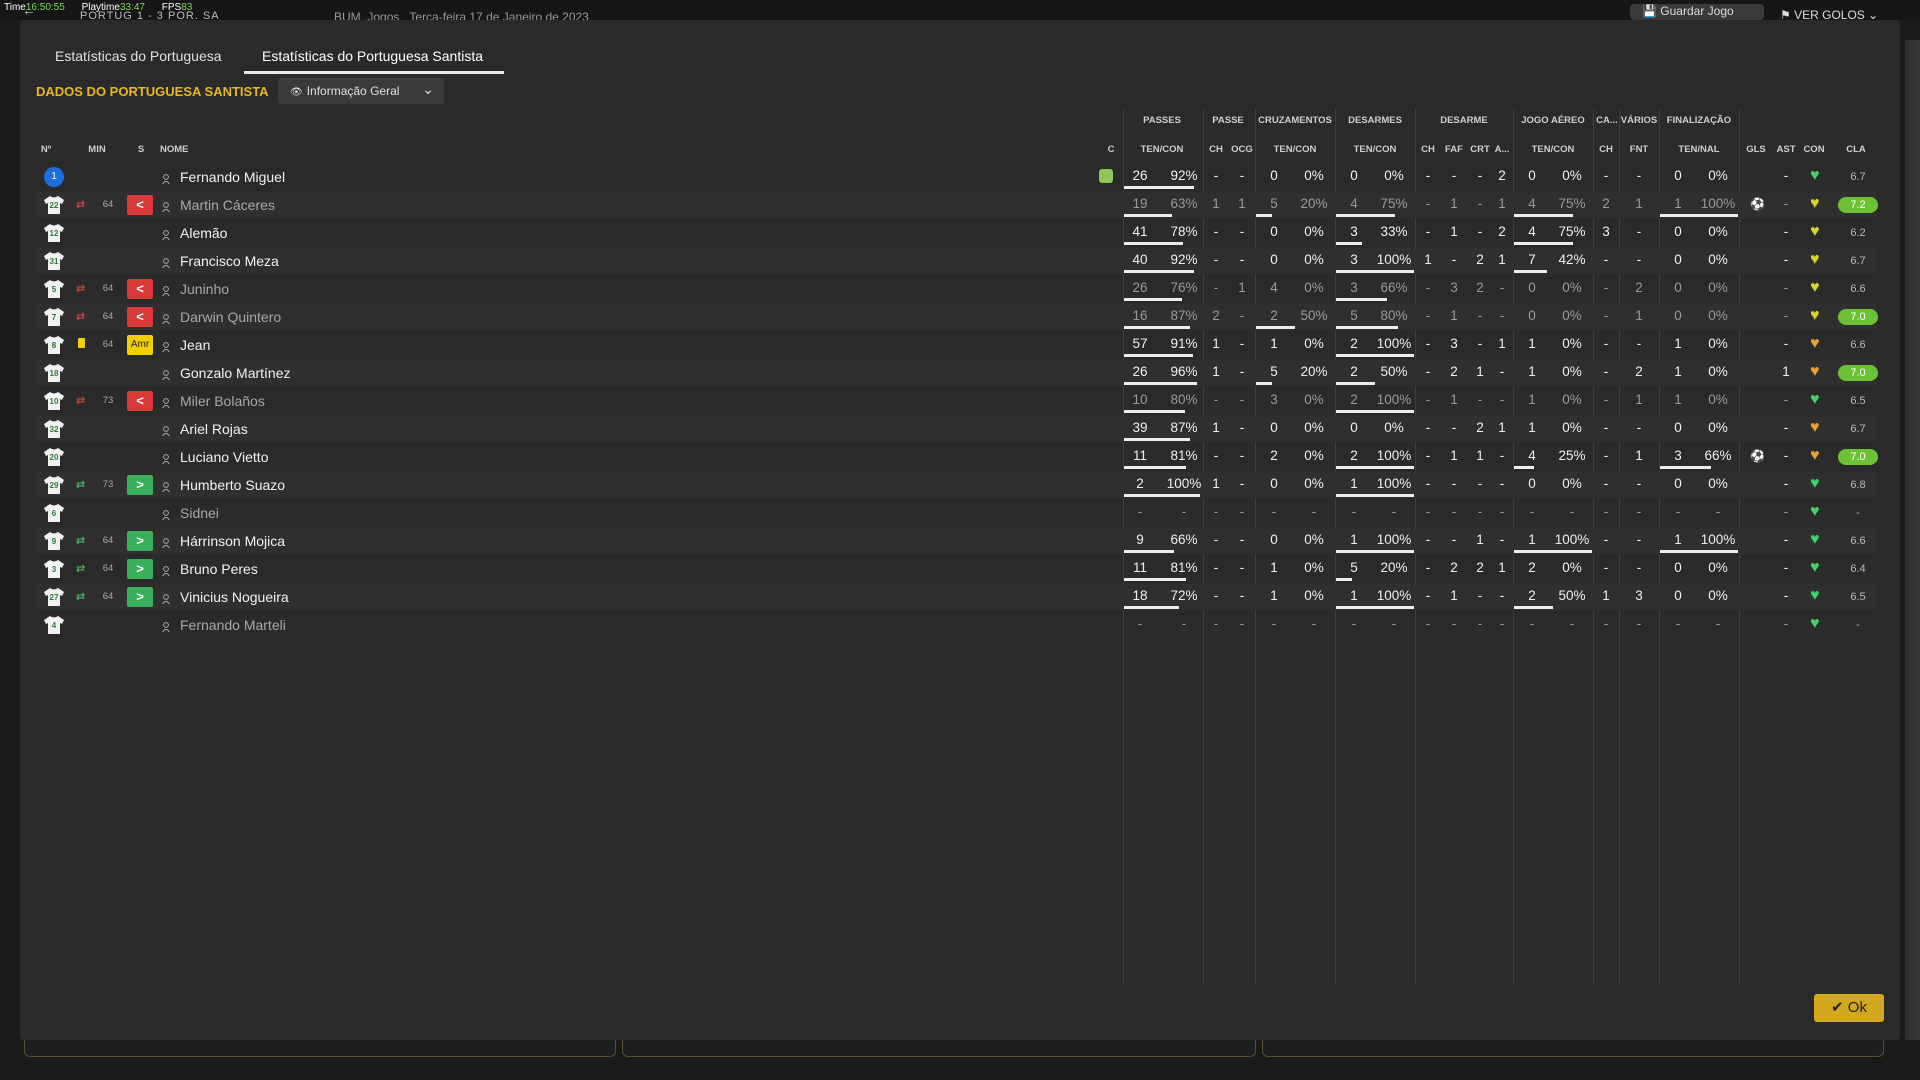 This screenshot has width=1920, height=1080. Describe the element at coordinates (1697, 12) in the screenshot. I see `save-game-button: 💾 Guardar Jogo` at that location.